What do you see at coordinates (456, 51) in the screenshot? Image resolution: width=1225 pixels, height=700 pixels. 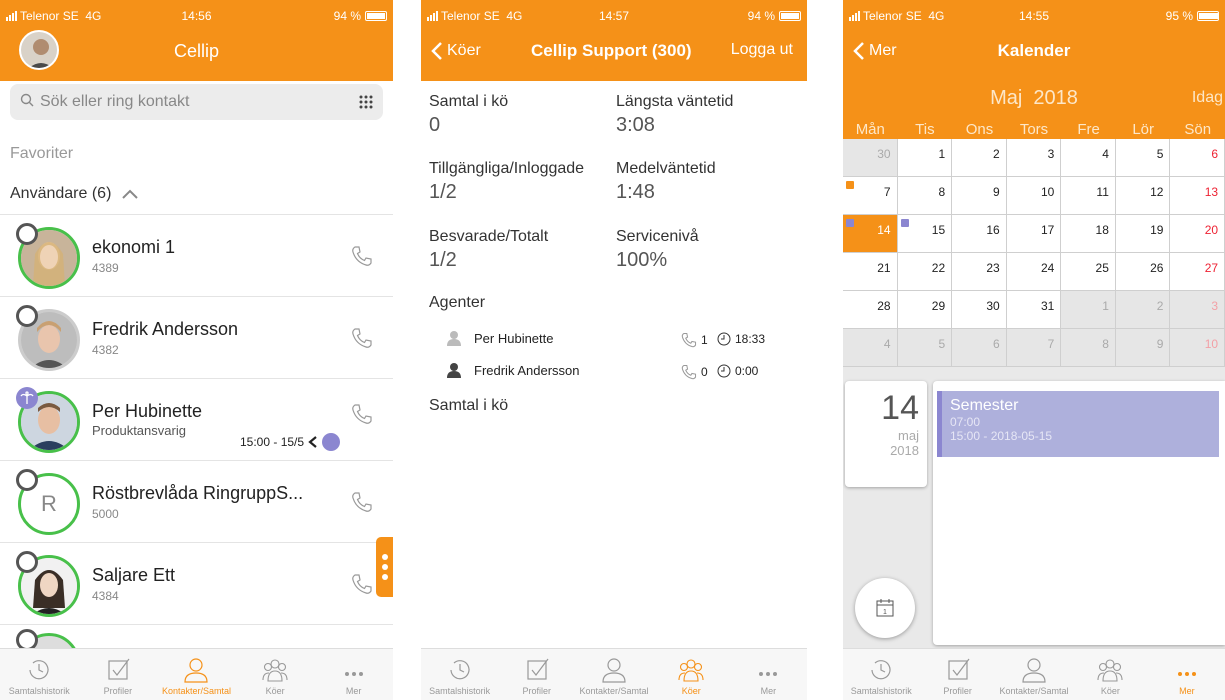 I see `back-button: Köer` at bounding box center [456, 51].